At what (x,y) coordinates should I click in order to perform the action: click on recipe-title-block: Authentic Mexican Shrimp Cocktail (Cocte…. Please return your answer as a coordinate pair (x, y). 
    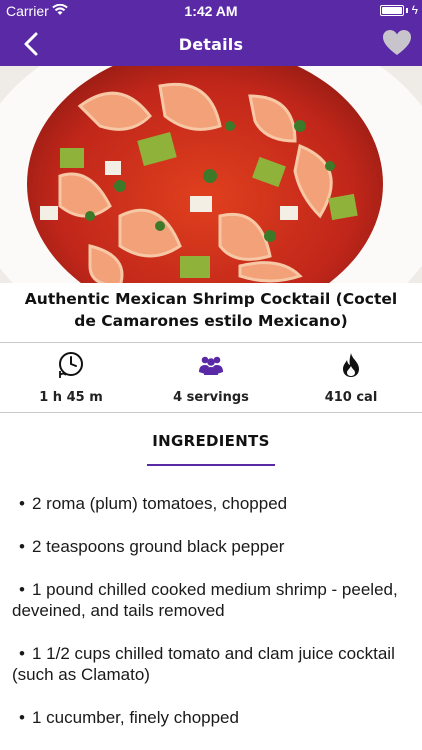
    Looking at the image, I should click on (211, 314).